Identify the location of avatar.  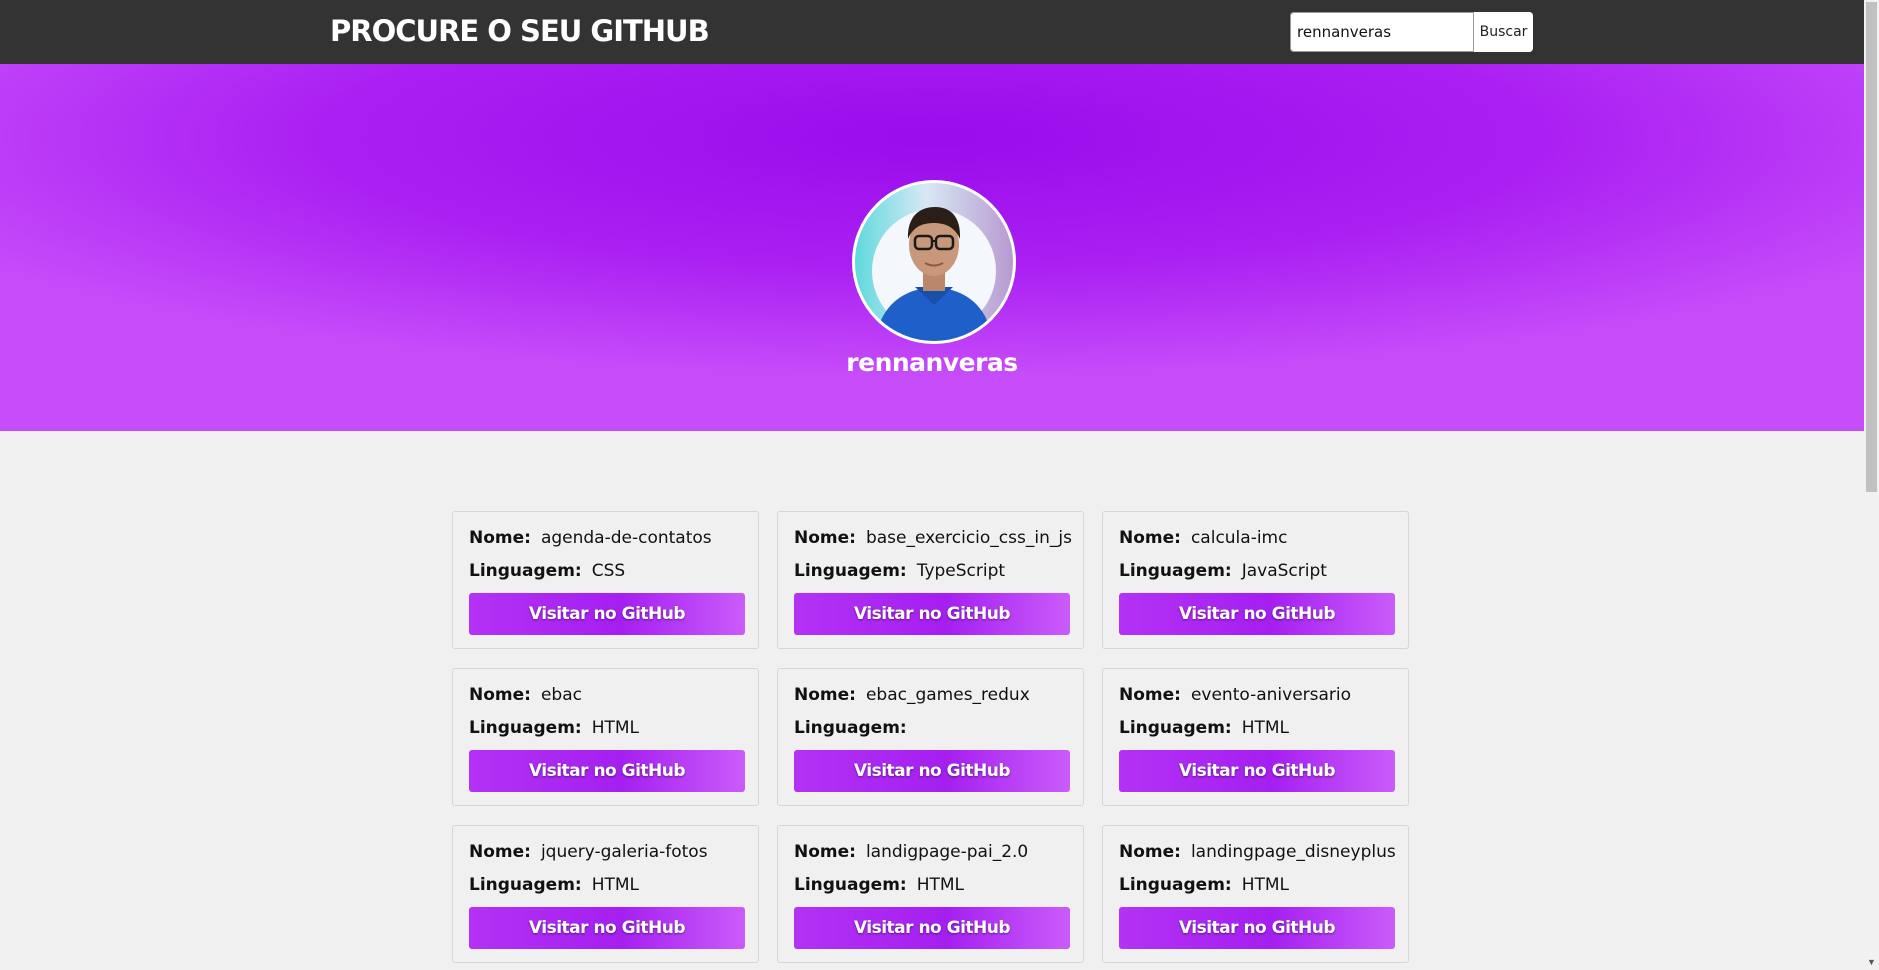
(934, 262).